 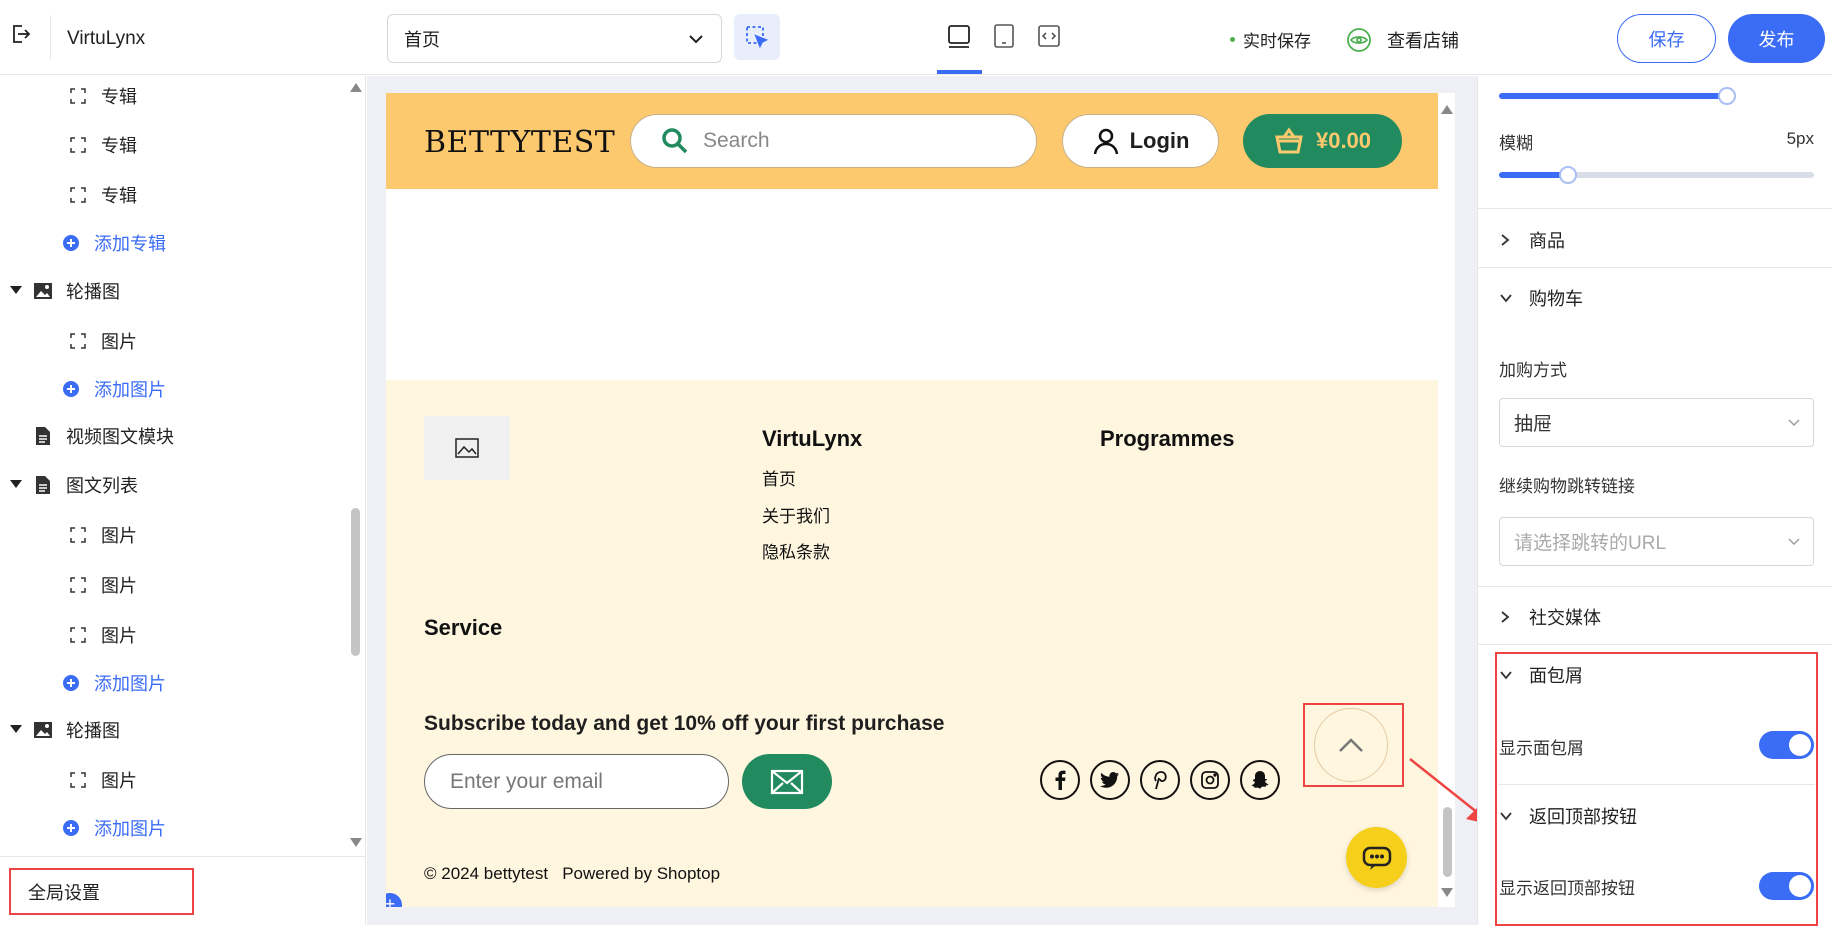 I want to click on continue-link-select: 请选择跳转的URL, so click(x=1656, y=541).